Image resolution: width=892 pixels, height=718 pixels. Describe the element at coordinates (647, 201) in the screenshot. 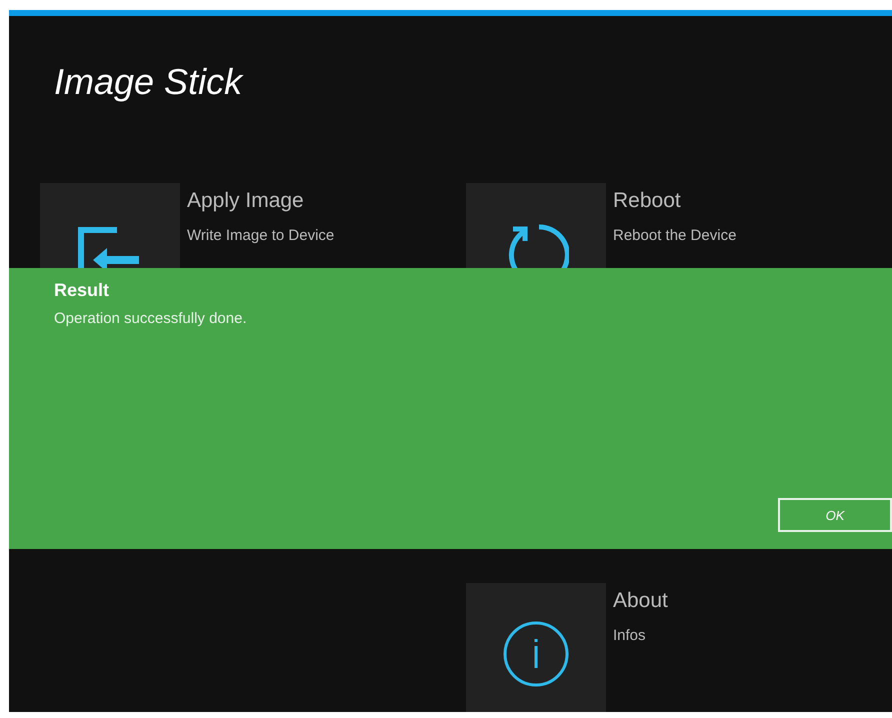

I see `tile-title: Reboot` at that location.